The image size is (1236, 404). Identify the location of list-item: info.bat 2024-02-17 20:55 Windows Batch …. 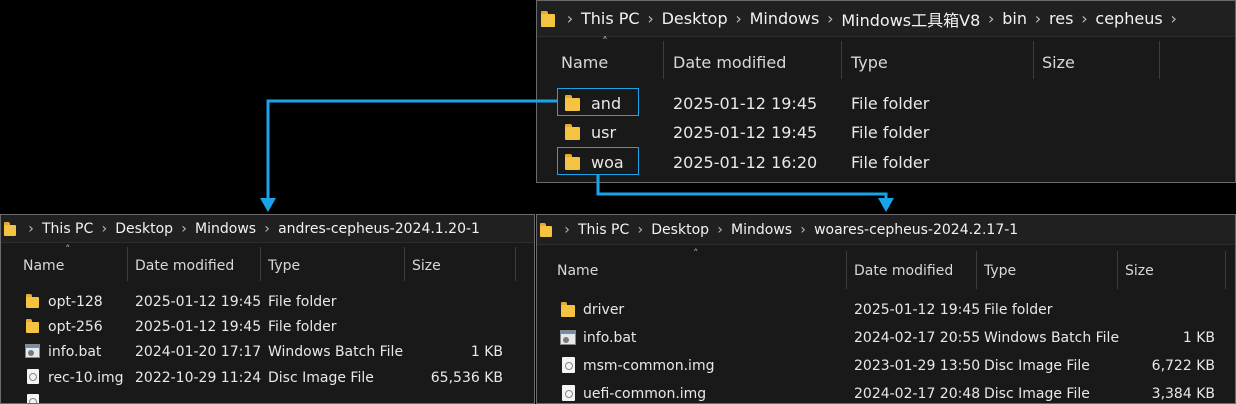
(886, 340).